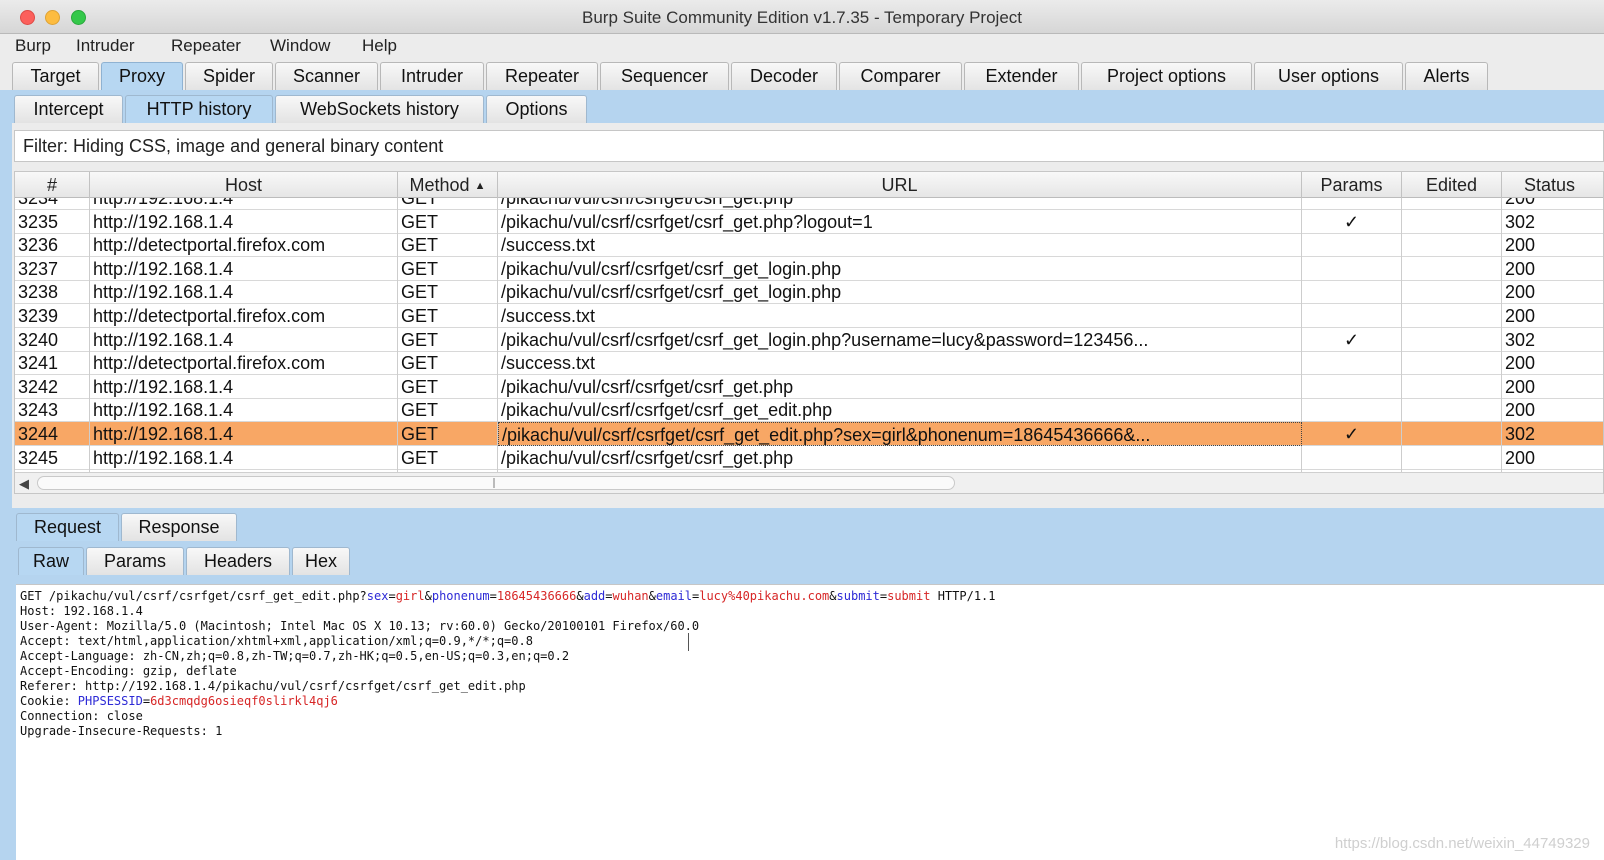 This screenshot has height=860, width=1604. What do you see at coordinates (52, 245) in the screenshot?
I see `cell-num: 3236` at bounding box center [52, 245].